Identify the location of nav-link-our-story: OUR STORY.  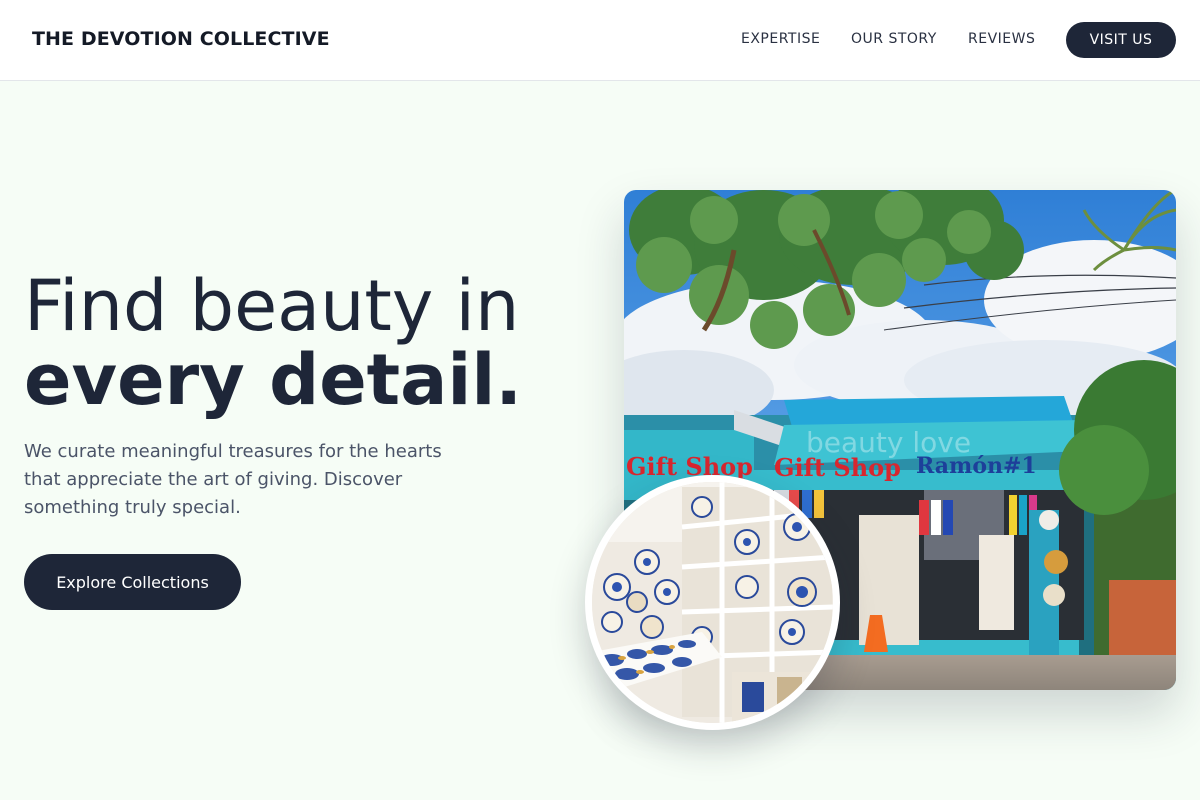
(894, 39).